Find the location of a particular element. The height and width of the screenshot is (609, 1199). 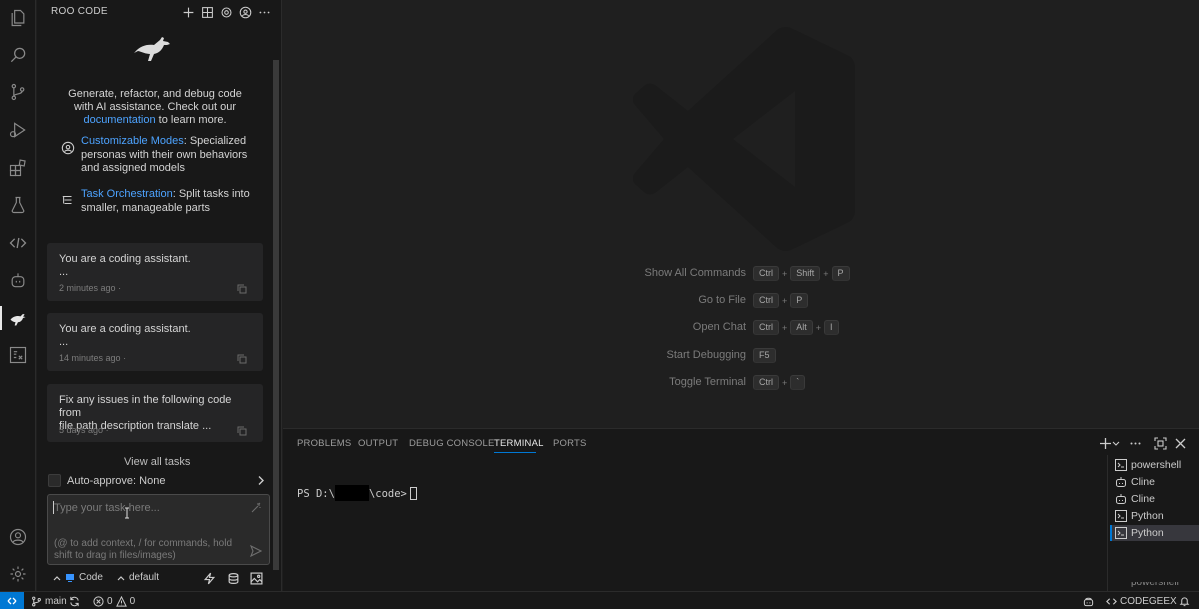

auto-approve-checkbox is located at coordinates (54, 480).